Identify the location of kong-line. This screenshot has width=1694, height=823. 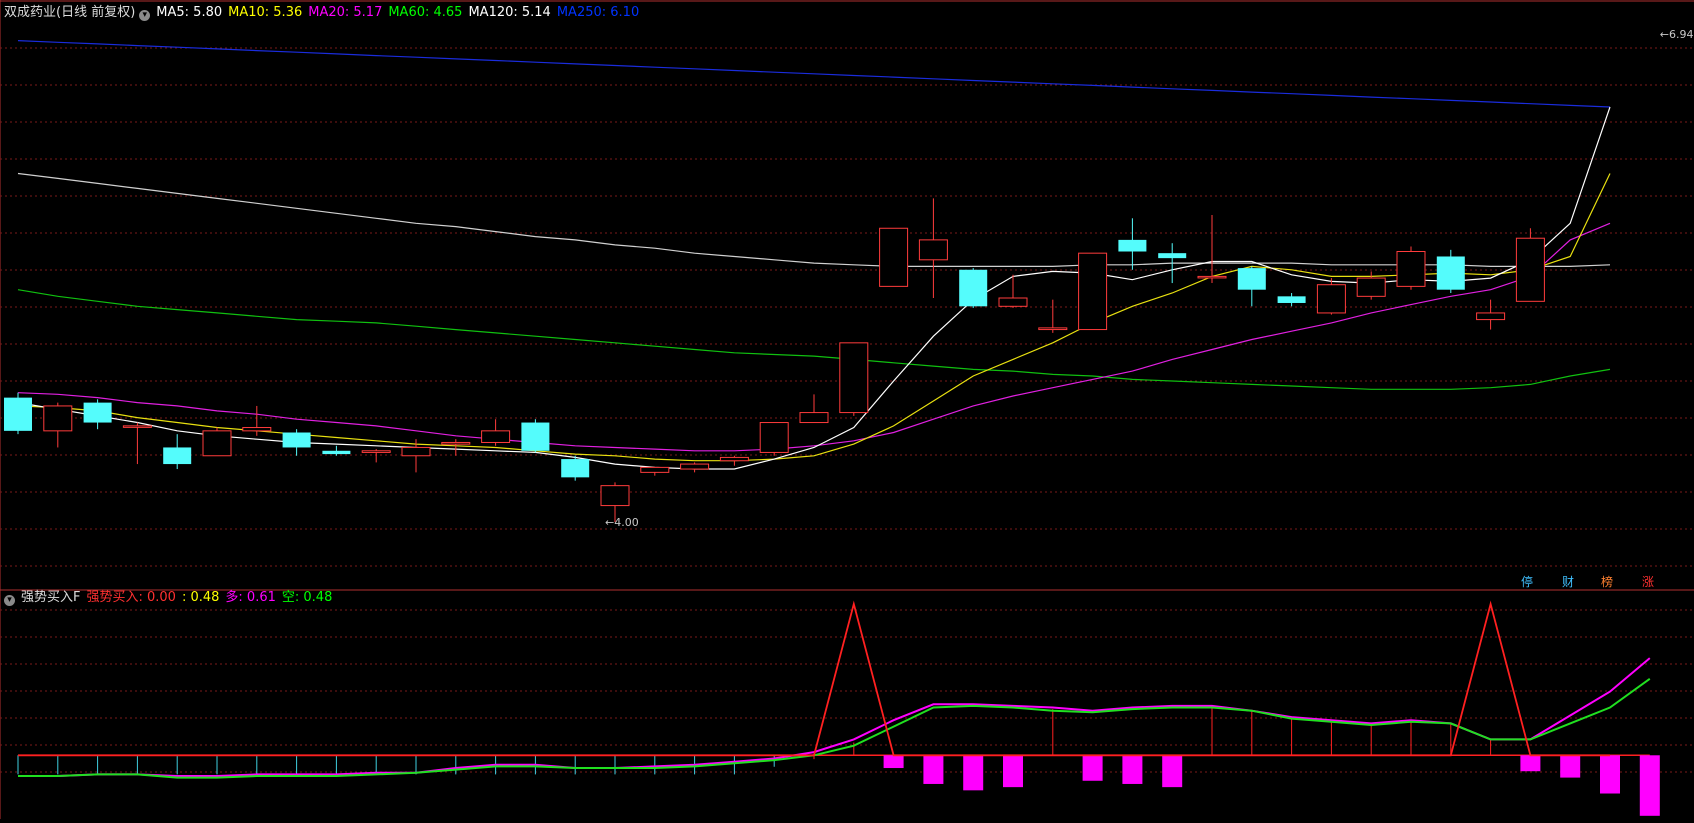
(834, 728).